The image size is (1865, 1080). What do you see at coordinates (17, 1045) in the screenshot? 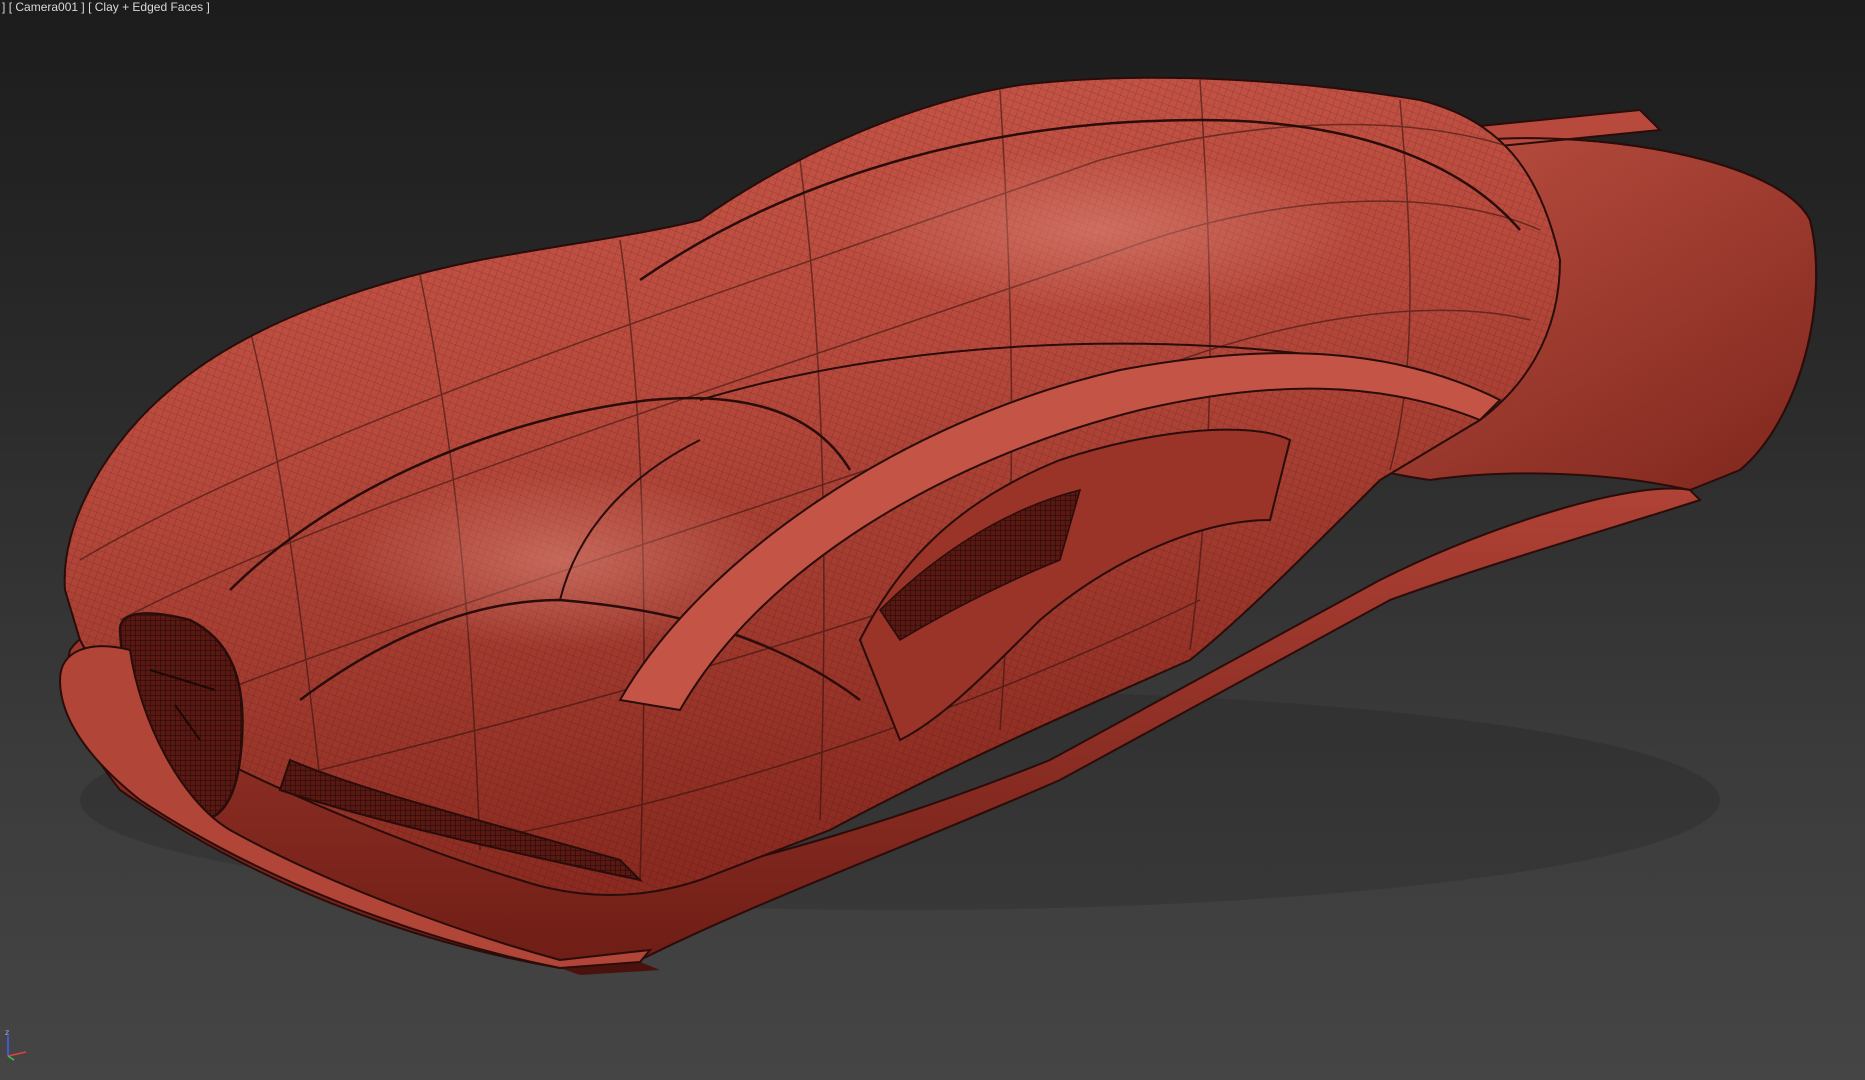
I see `axis-tripod-icon: z` at bounding box center [17, 1045].